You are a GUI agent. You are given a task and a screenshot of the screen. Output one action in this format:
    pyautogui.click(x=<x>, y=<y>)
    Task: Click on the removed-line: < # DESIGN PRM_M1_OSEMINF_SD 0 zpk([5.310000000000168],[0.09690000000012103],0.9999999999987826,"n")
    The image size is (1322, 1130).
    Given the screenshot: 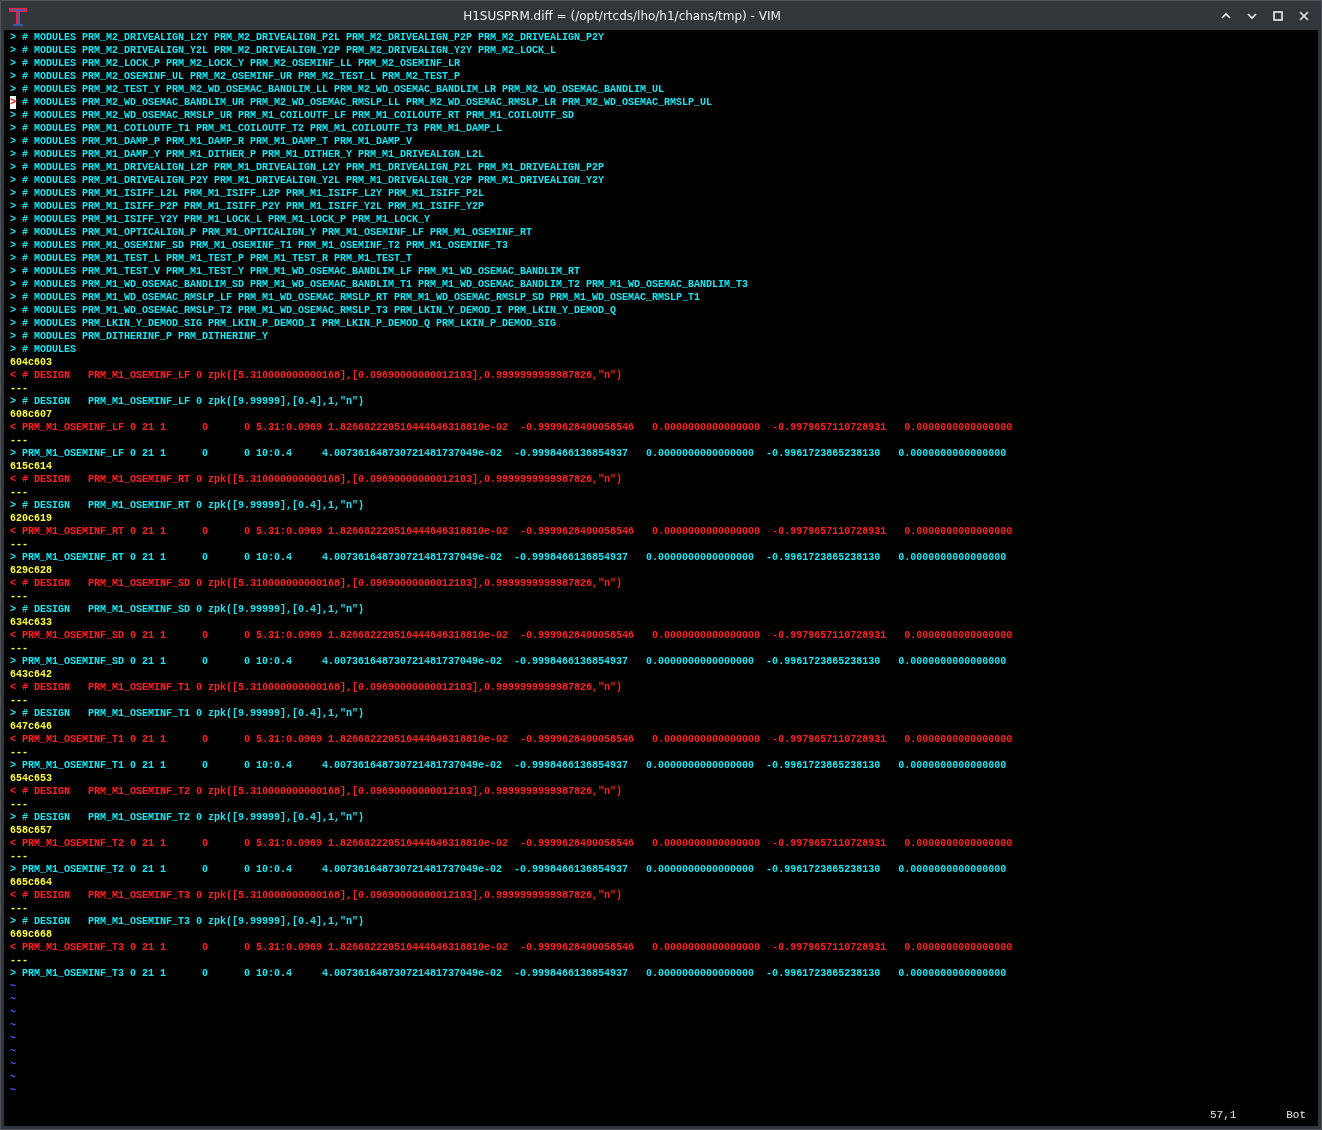 What is the action you would take?
    pyautogui.click(x=316, y=583)
    